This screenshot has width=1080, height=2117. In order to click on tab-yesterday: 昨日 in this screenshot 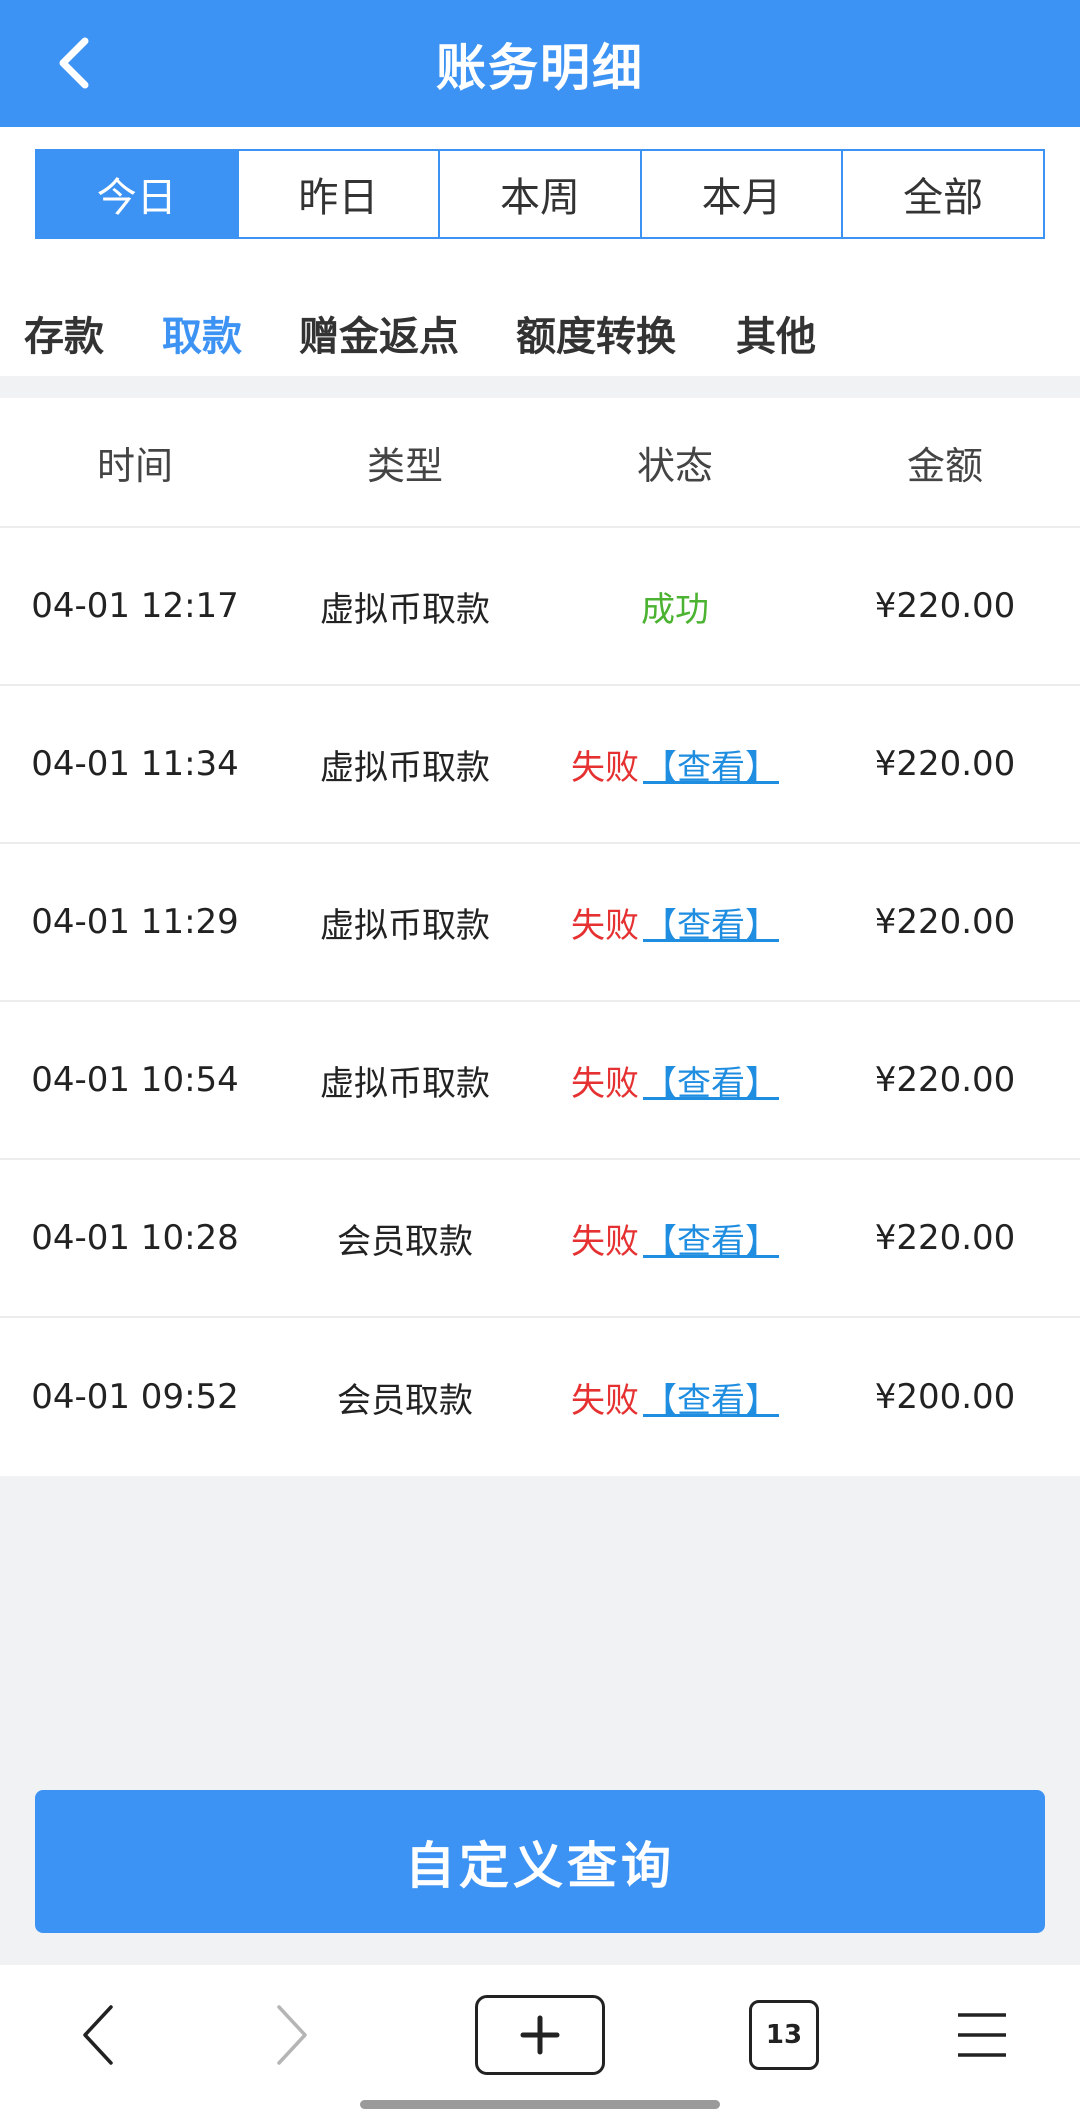, I will do `click(339, 194)`.